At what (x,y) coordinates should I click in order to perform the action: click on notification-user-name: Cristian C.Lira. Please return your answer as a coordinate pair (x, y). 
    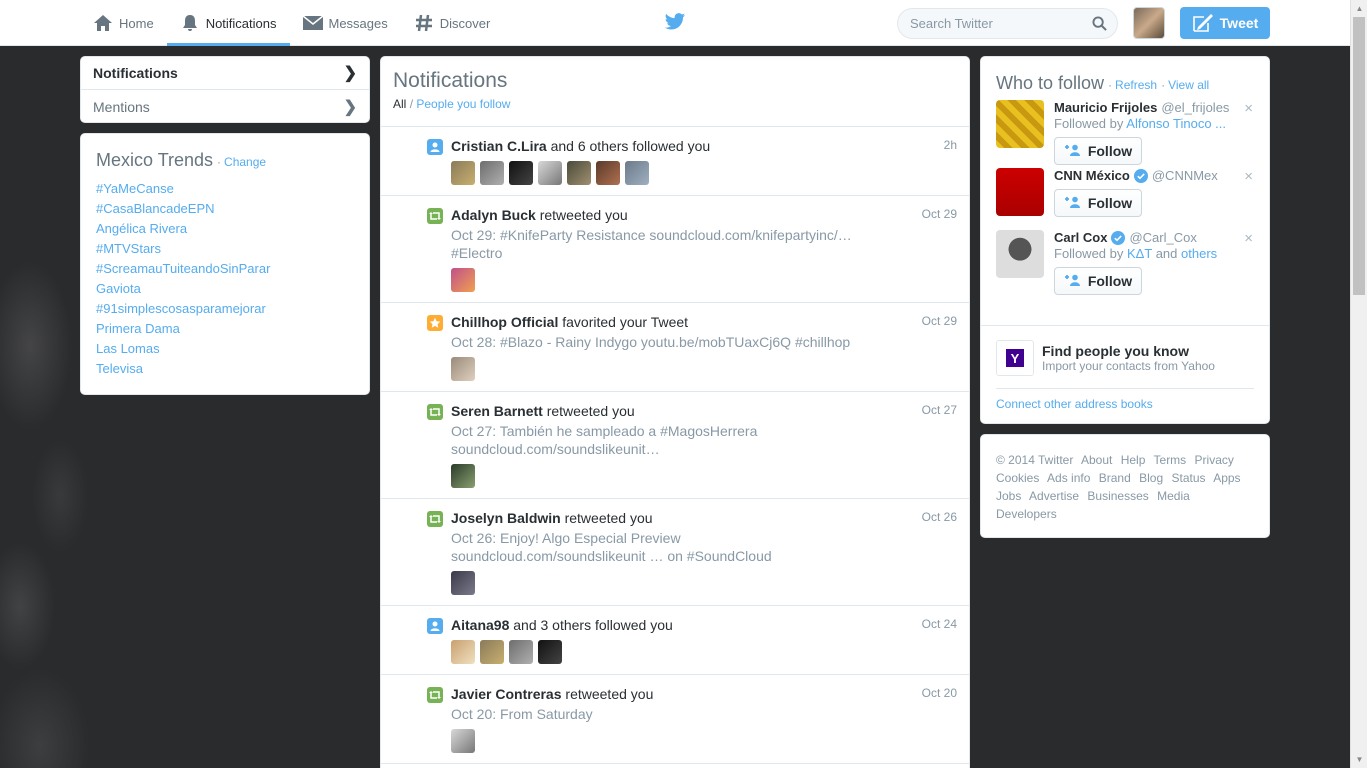
    Looking at the image, I should click on (499, 146).